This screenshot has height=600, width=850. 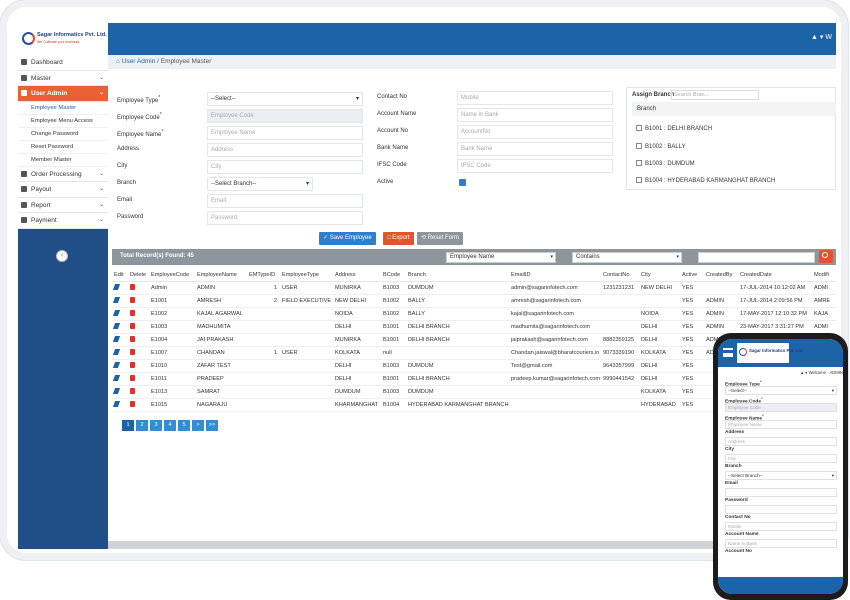 I want to click on export-button: □ Export, so click(x=398, y=238).